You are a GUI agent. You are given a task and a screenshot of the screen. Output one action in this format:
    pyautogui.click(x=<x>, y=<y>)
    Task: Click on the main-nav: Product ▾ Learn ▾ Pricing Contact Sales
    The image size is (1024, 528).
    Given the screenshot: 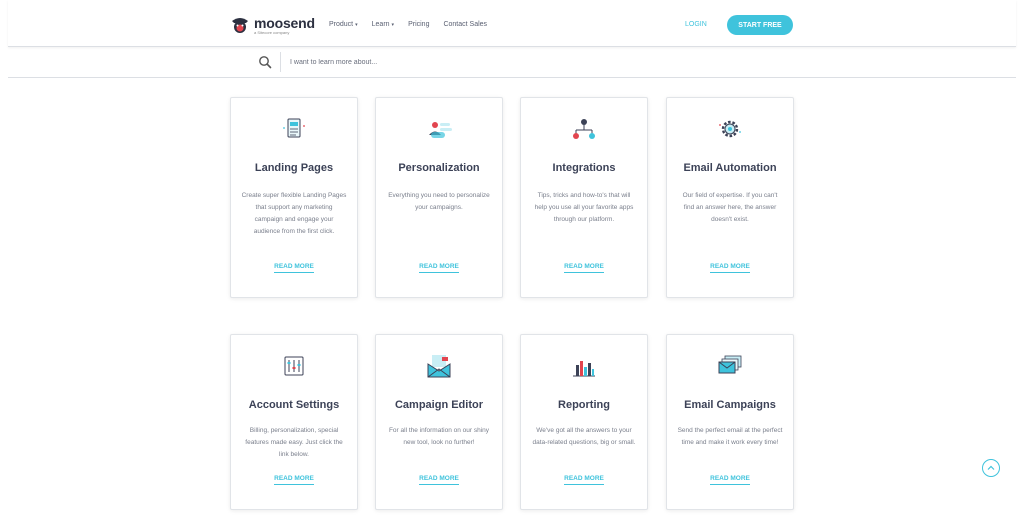 What is the action you would take?
    pyautogui.click(x=415, y=24)
    